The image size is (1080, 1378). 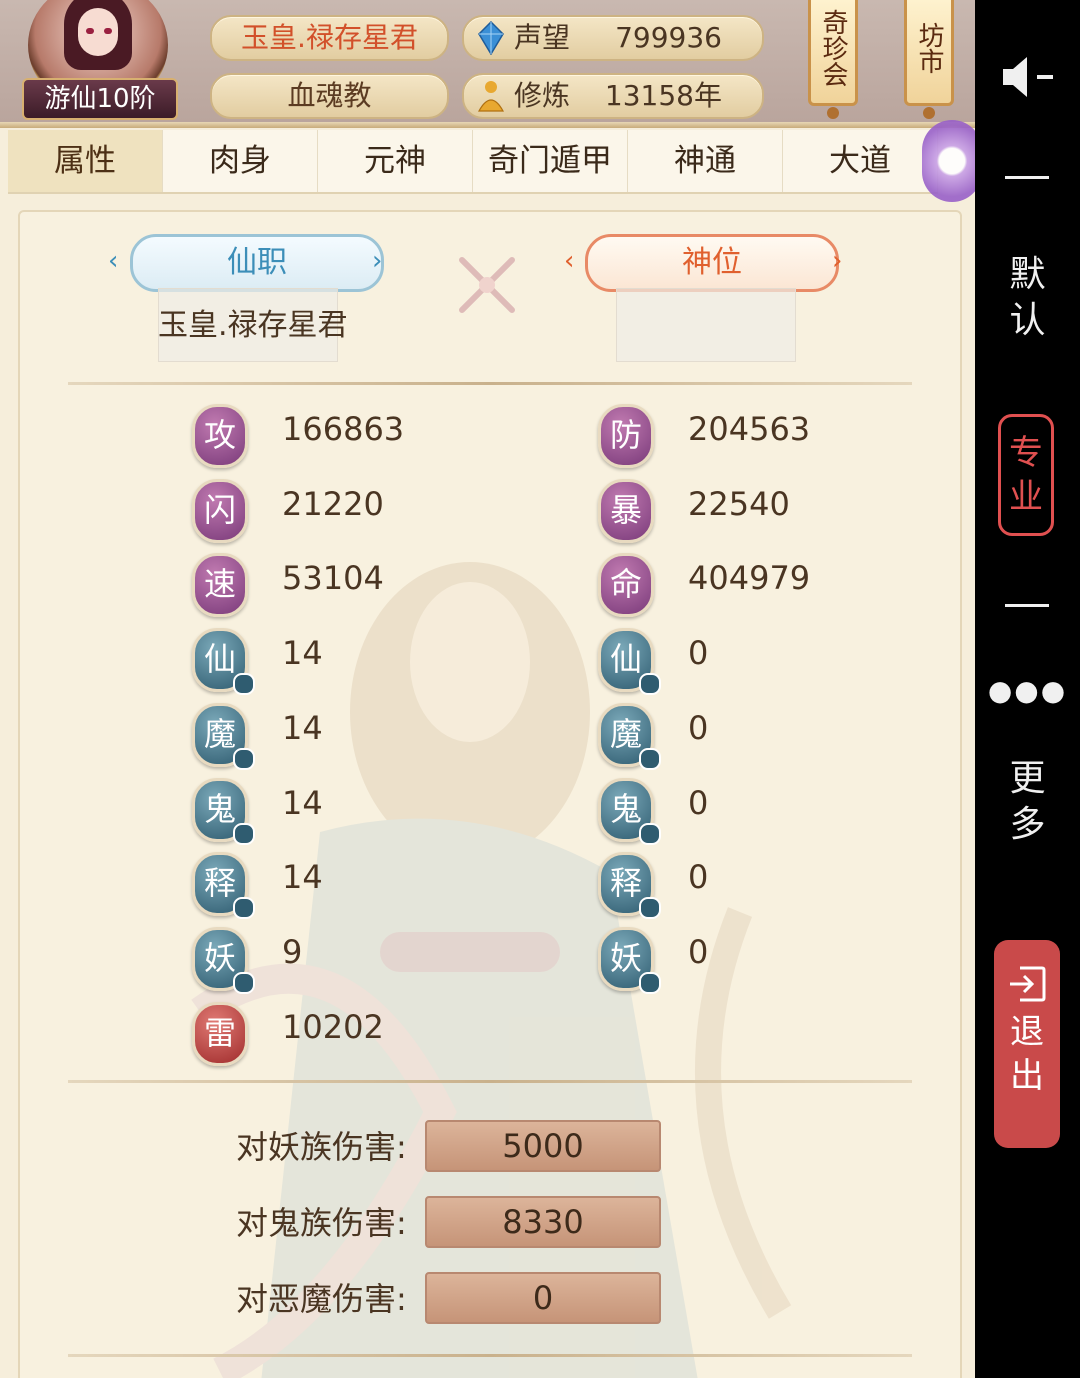 What do you see at coordinates (98, 32) in the screenshot?
I see `avatar-face` at bounding box center [98, 32].